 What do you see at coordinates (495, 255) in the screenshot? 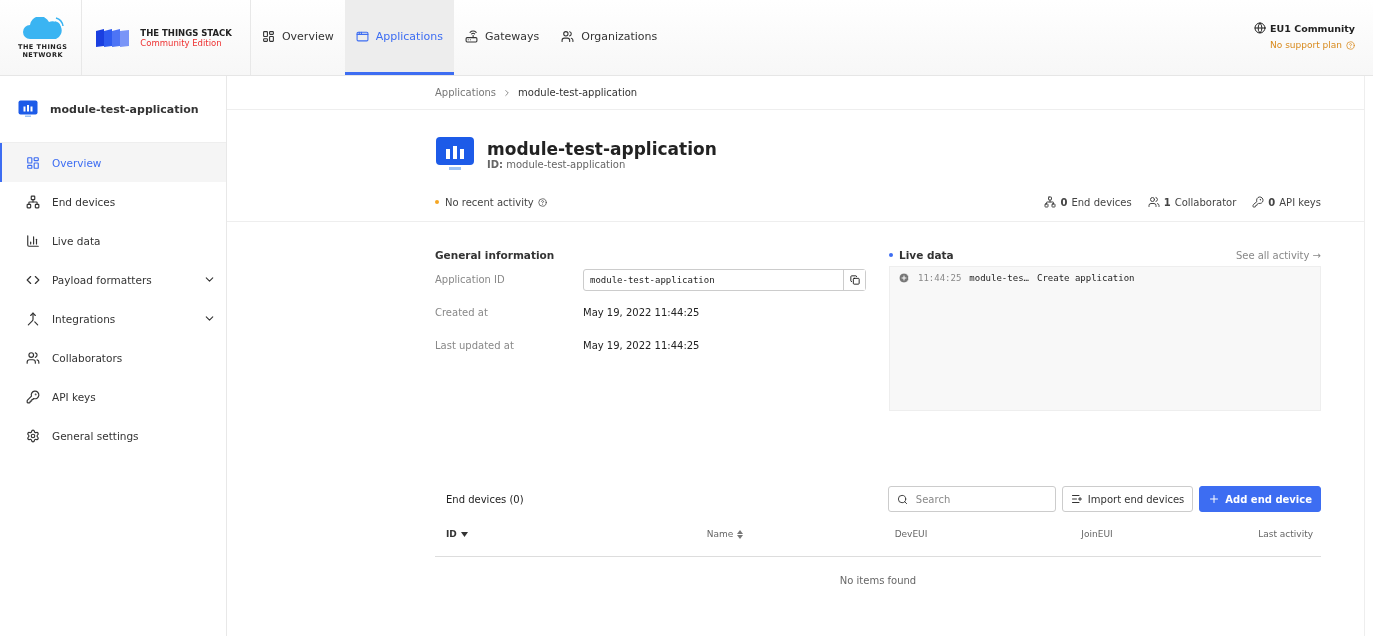
I see `section-title: General information` at bounding box center [495, 255].